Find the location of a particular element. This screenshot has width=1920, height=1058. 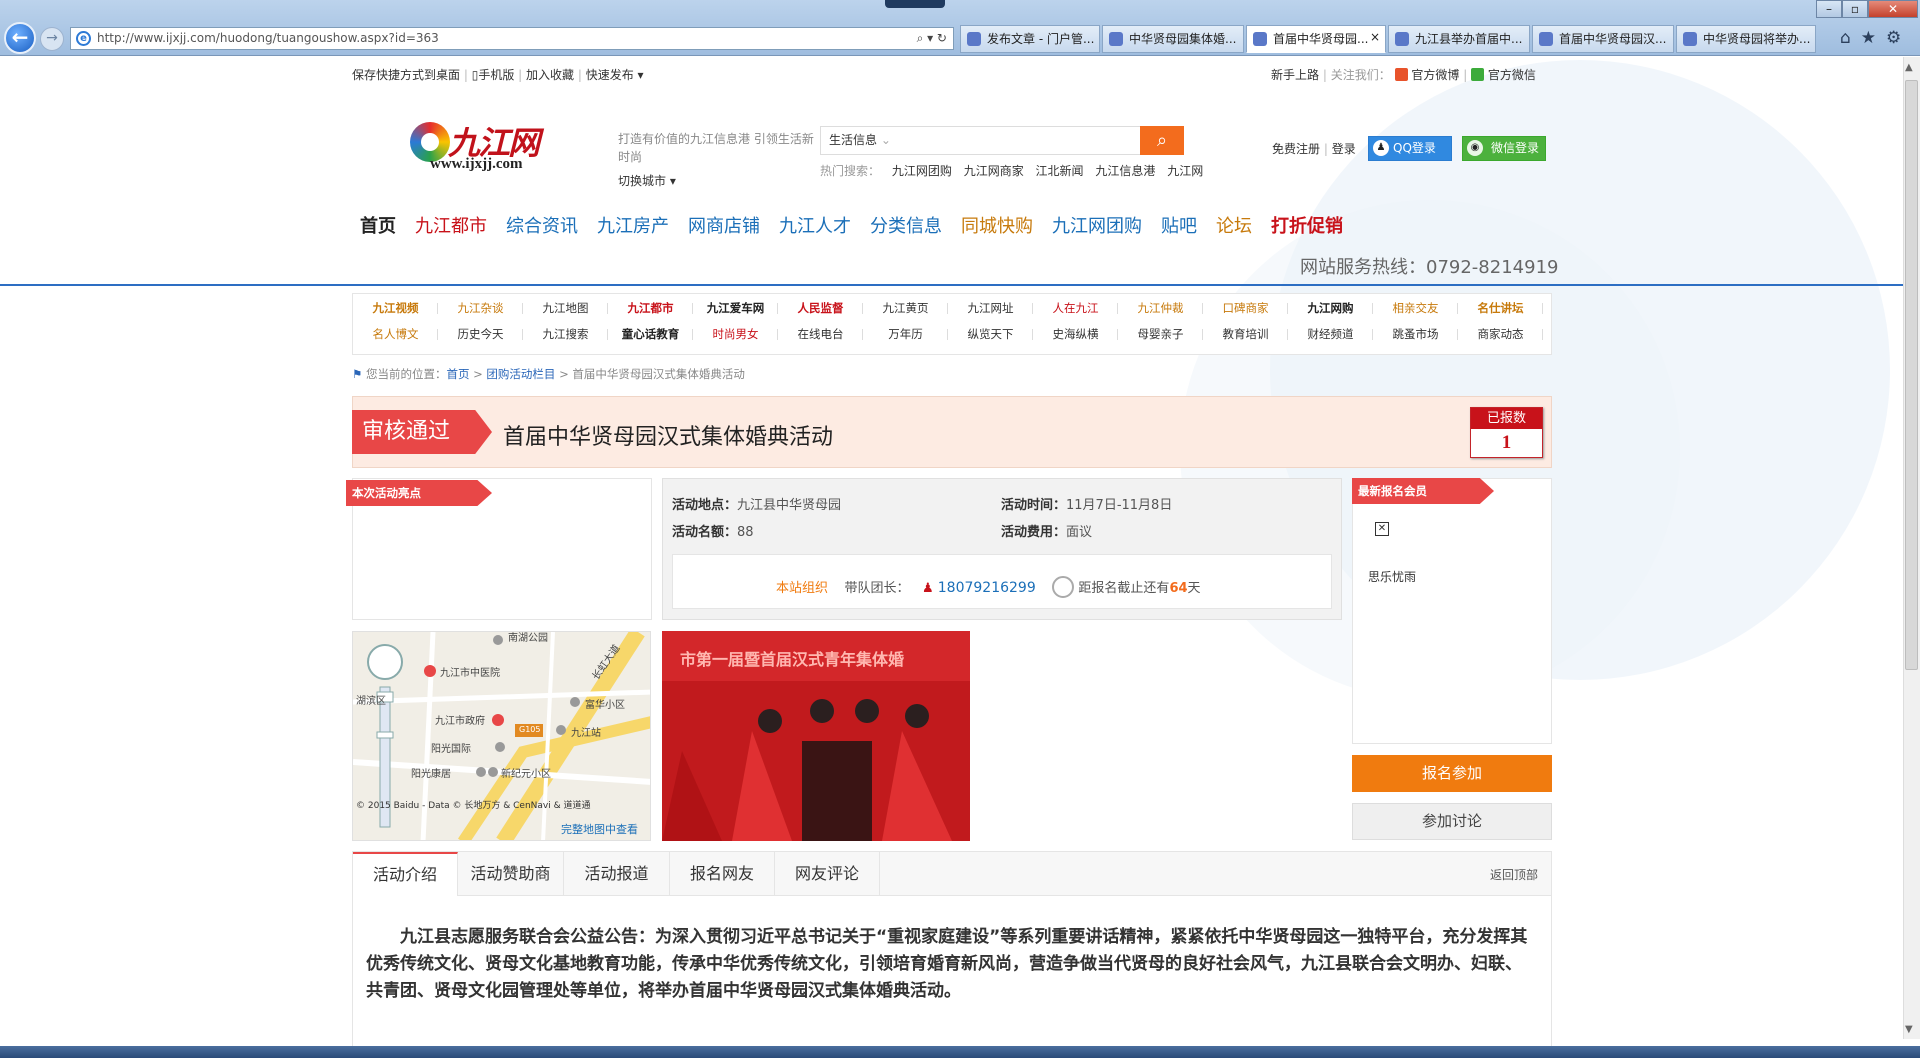

subnav-item: 名仕讲坛 is located at coordinates (1500, 308).